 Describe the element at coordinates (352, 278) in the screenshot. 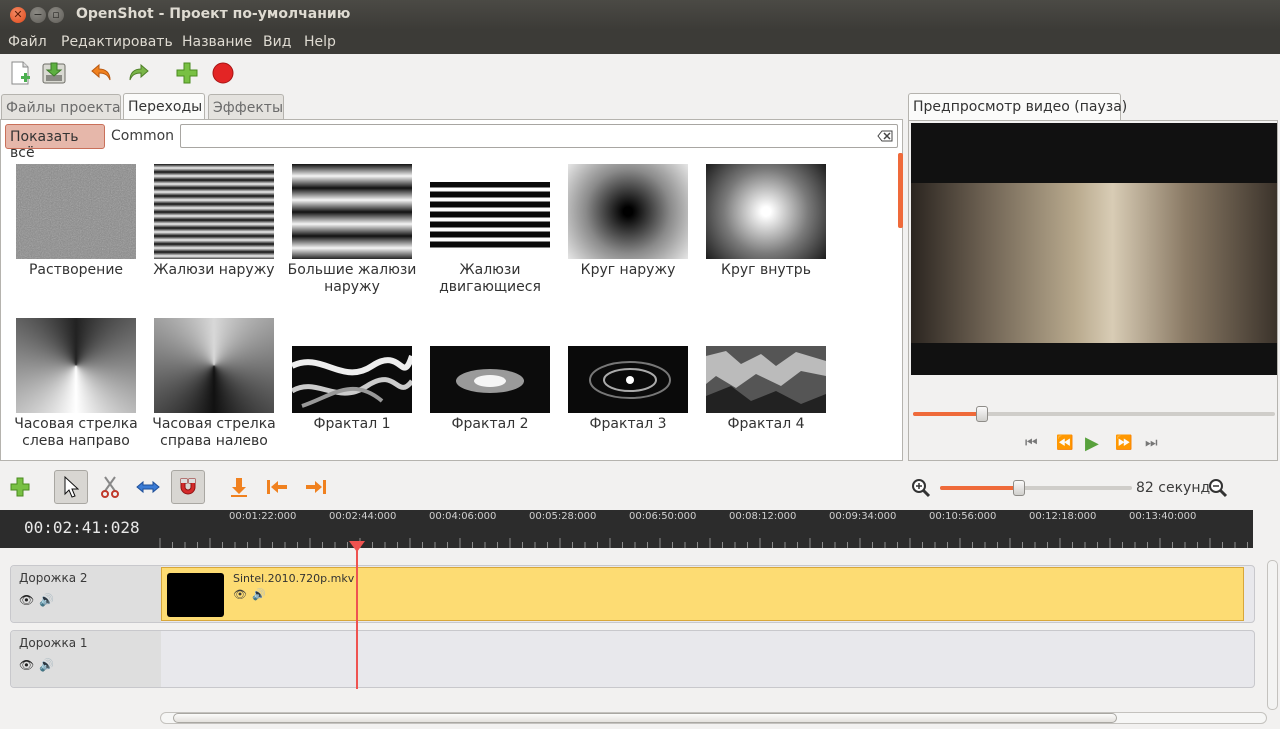

I see `transition-label: Большие жалюзи наружу` at that location.